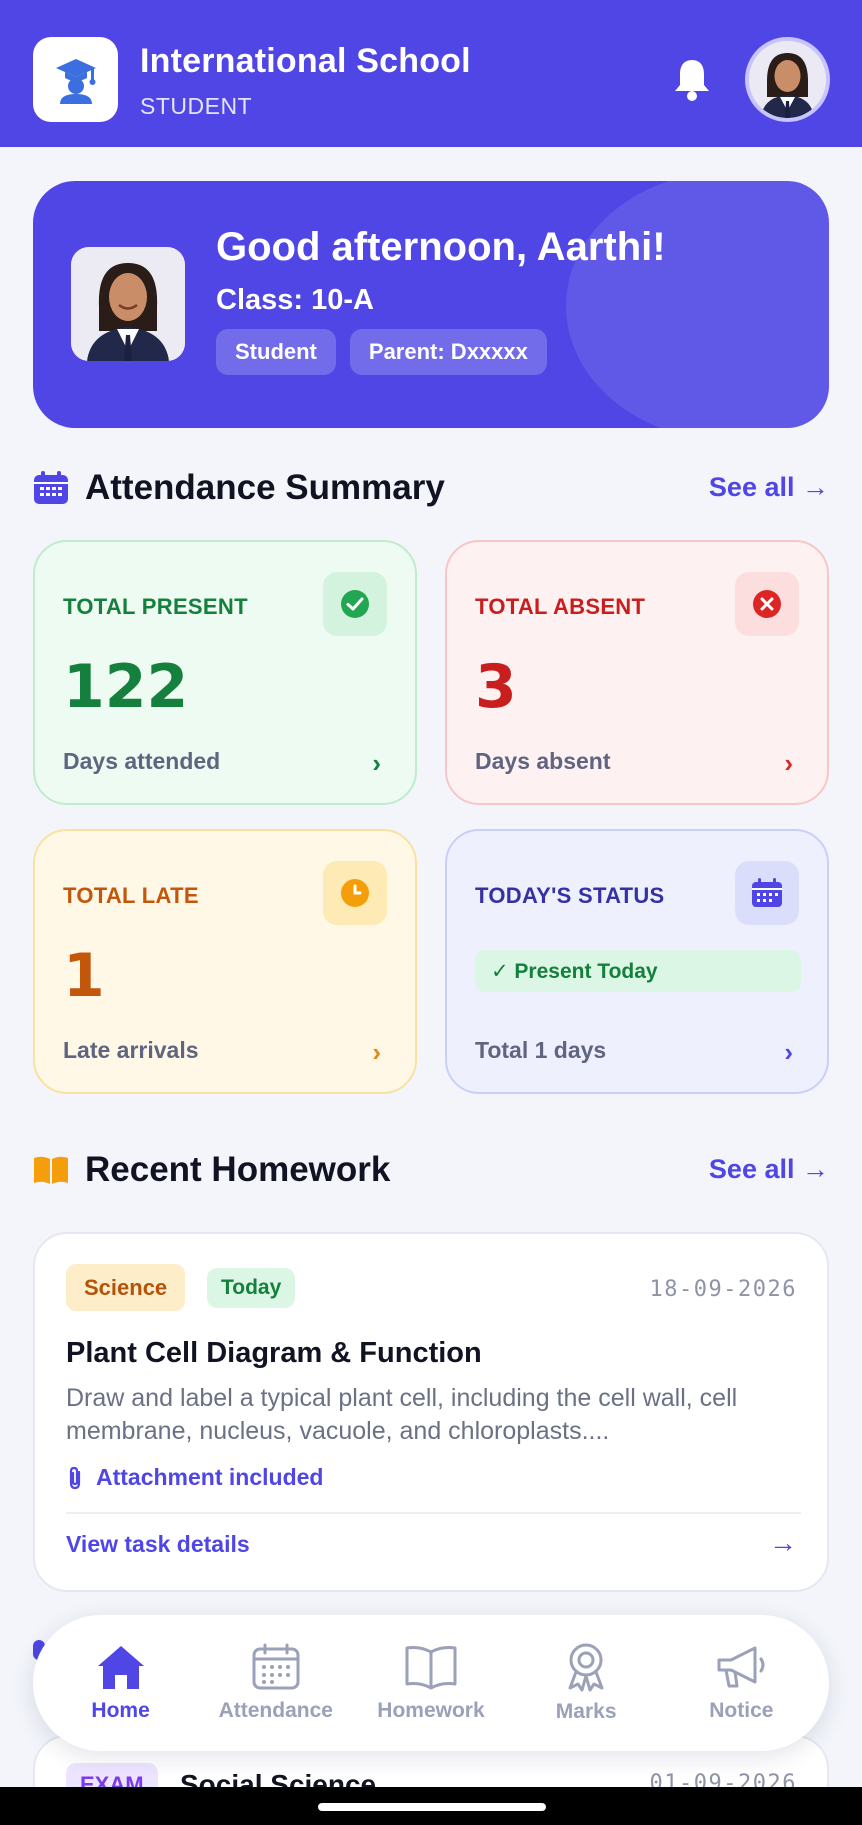  Describe the element at coordinates (131, 895) in the screenshot. I see `stat-label: TOTAL LATE` at that location.